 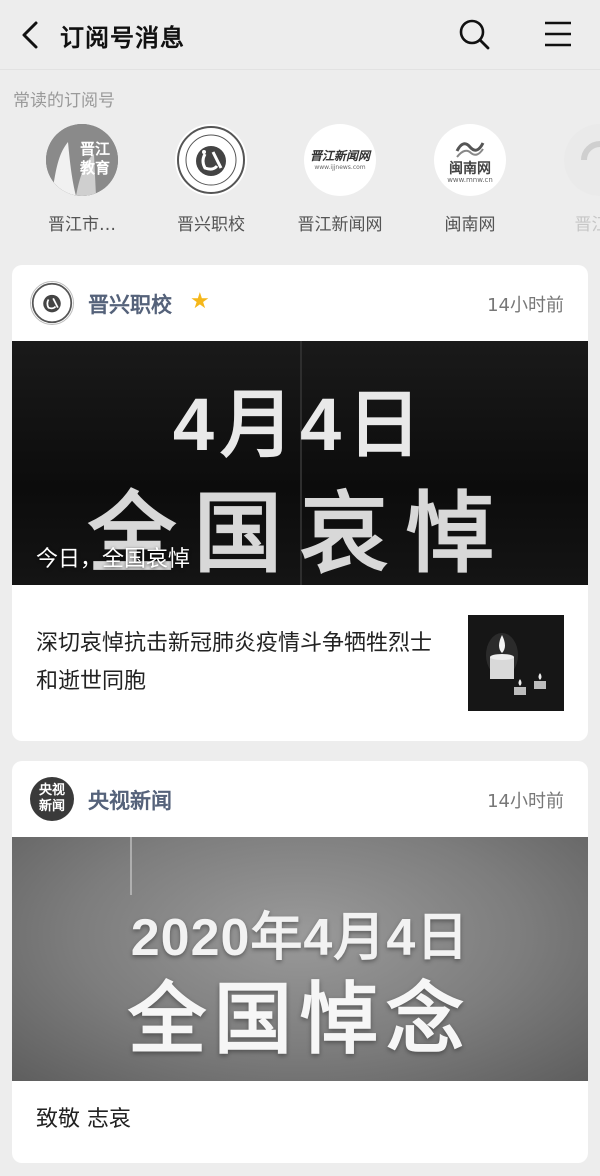 I want to click on logo-url: www.ijjnews.com, so click(x=340, y=167).